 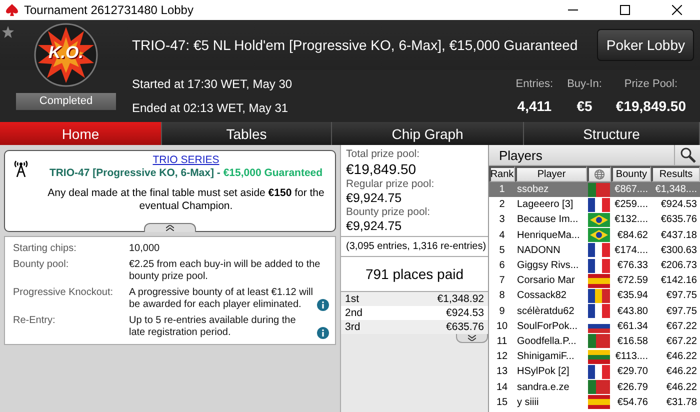 What do you see at coordinates (414, 247) in the screenshot?
I see `entries-note: (3,095 entries, 1,316 re-entries)` at bounding box center [414, 247].